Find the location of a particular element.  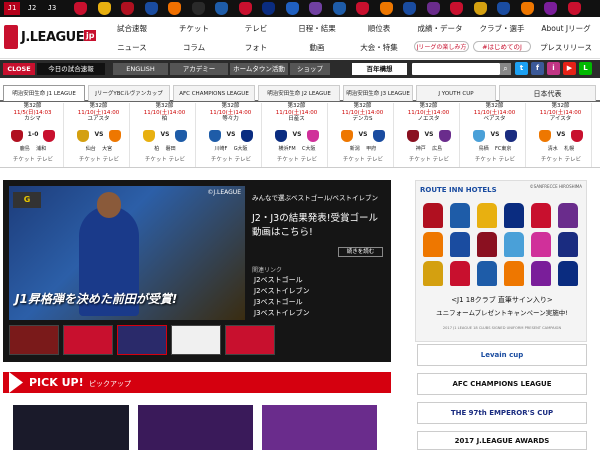

fixture-card: 第32節 11/10(土)14:00 柏 VS 柏 磐田 チケット テレビ is located at coordinates (165, 135).